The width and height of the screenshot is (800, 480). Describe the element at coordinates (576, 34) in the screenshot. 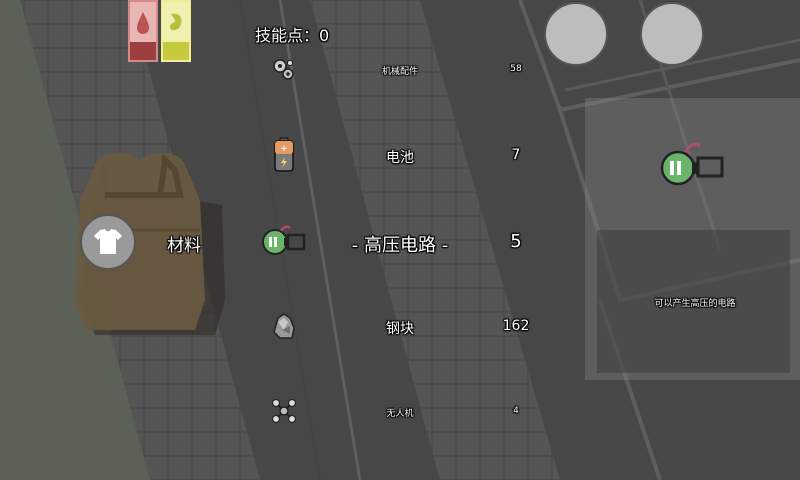

I see `round-button-left` at that location.